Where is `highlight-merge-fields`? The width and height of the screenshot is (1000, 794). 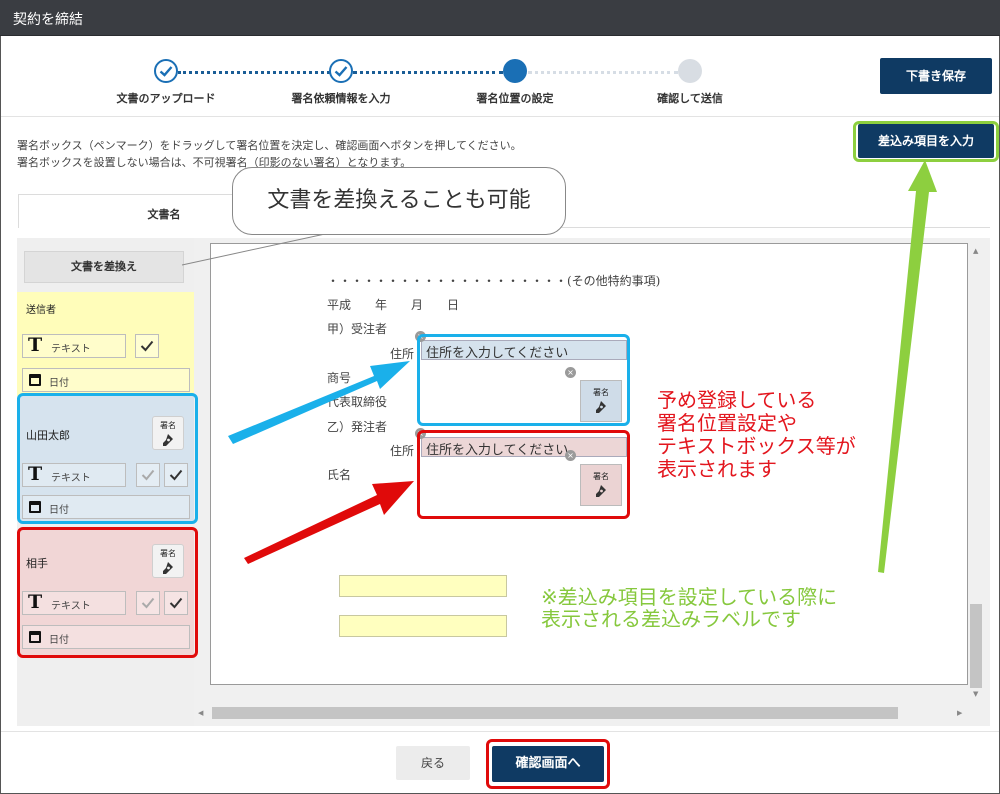
highlight-merge-fields is located at coordinates (926, 141).